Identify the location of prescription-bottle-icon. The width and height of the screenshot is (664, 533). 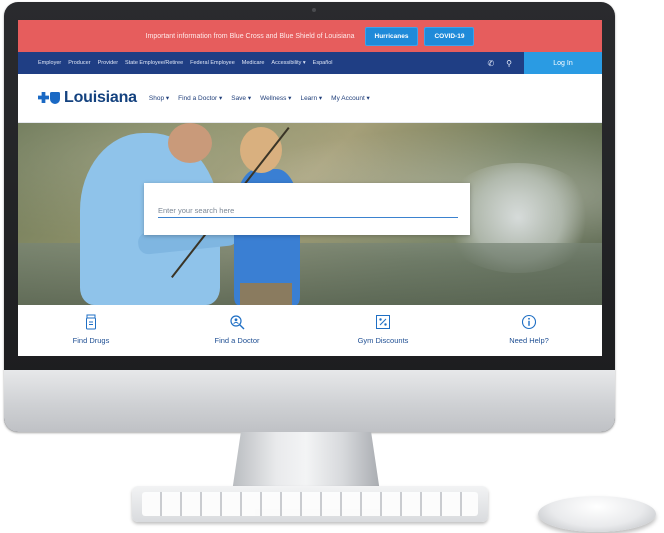
(91, 322).